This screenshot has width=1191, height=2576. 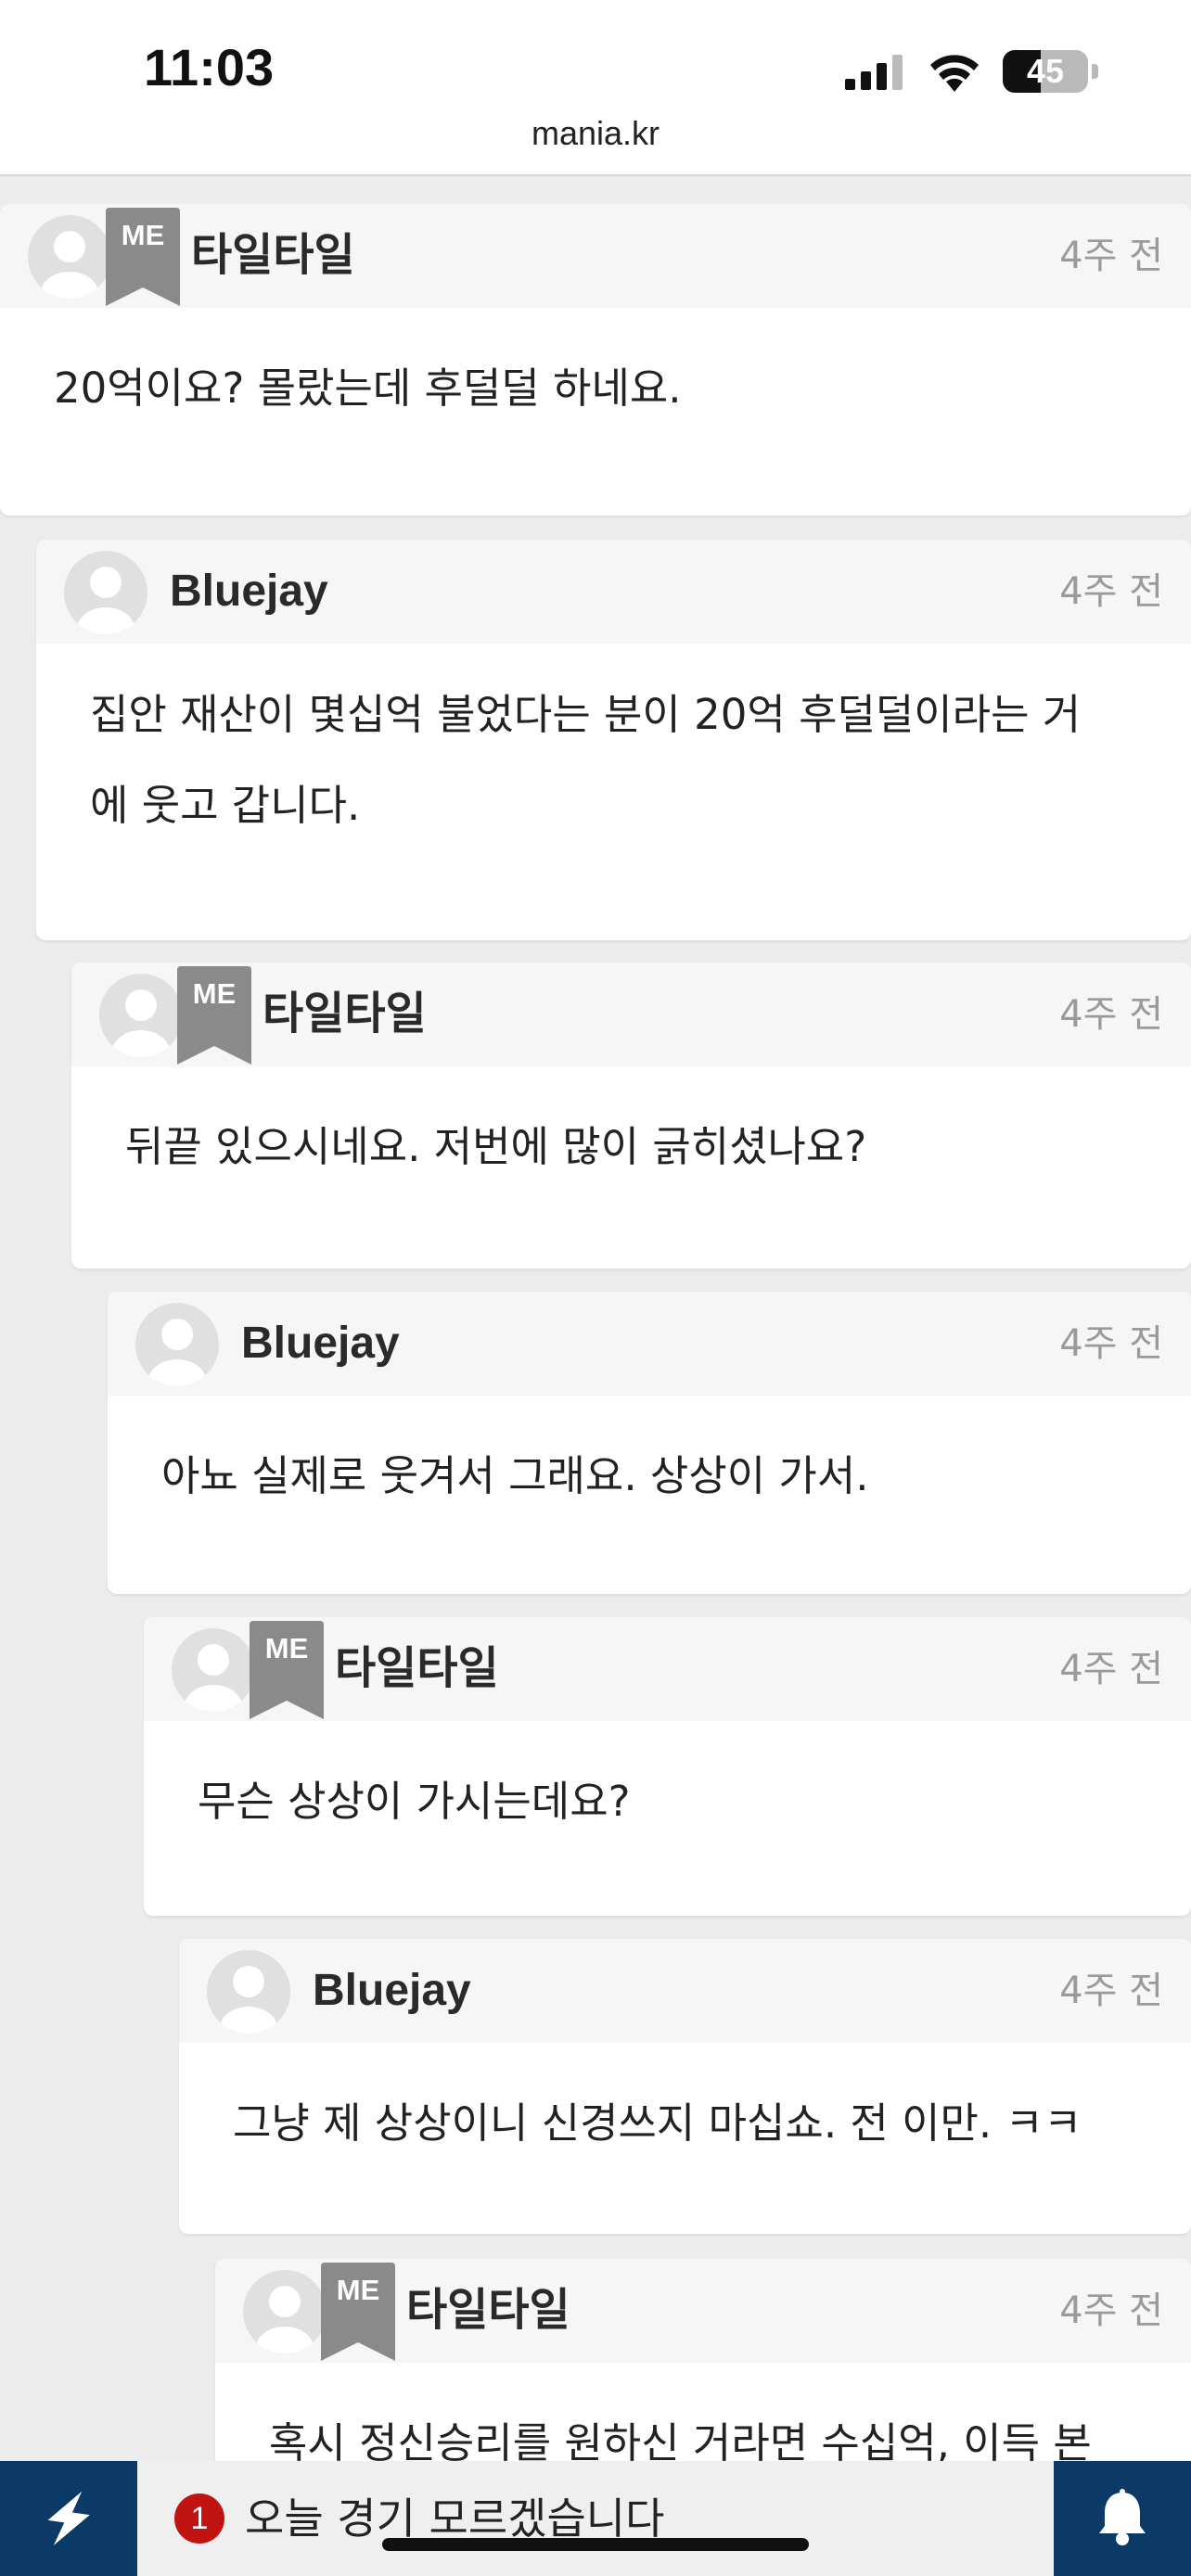 I want to click on comment-text: 그냥 제 상상이니 신경쓰지 마십쇼. 전 이만. ㅋㅋ, so click(x=685, y=2106).